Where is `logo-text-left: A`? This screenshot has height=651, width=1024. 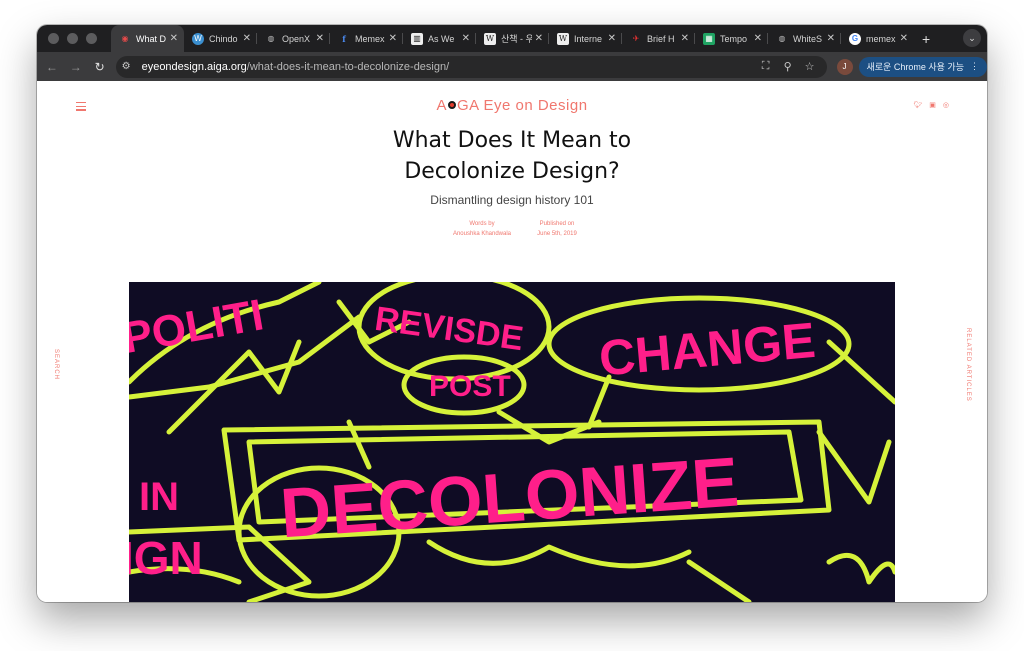 logo-text-left: A is located at coordinates (441, 105).